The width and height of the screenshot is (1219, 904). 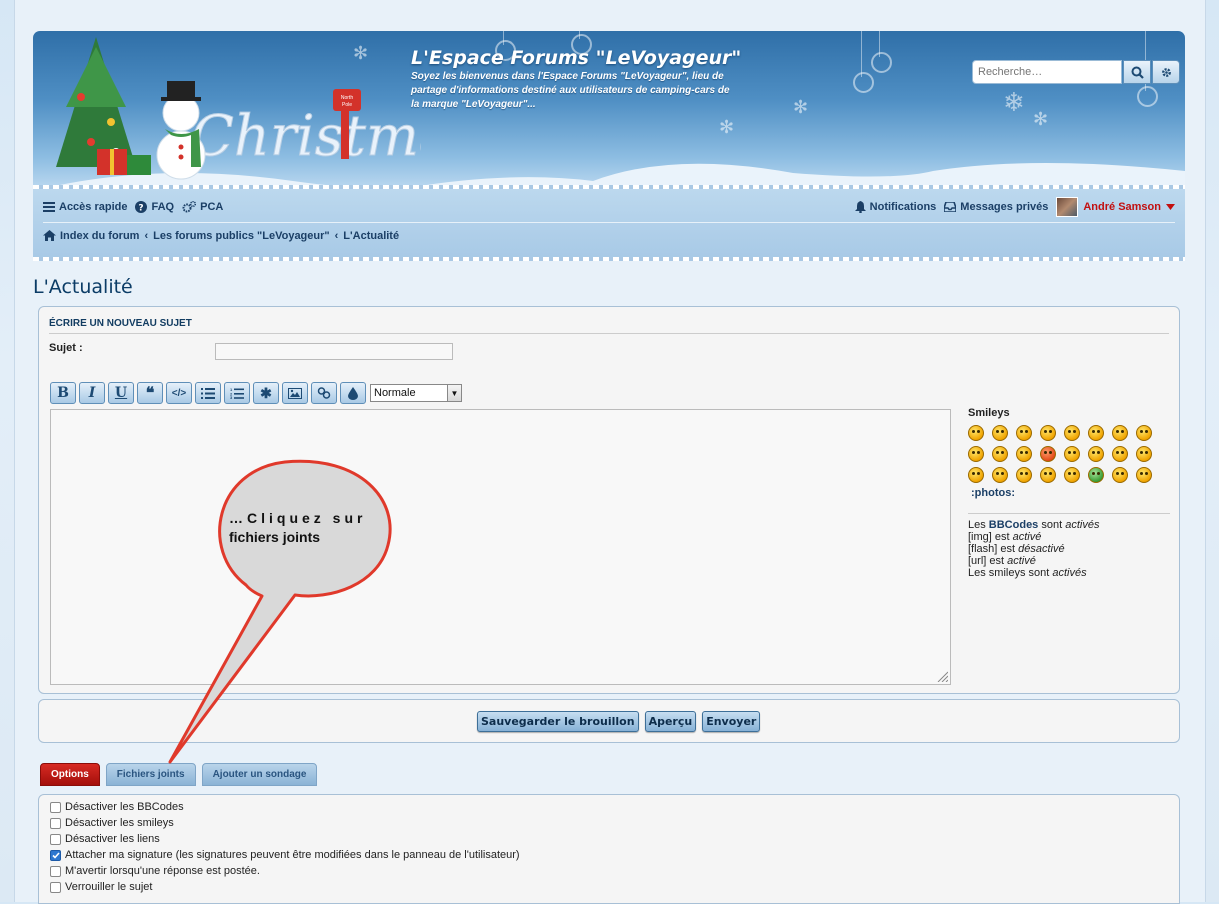 I want to click on image-button, so click(x=295, y=393).